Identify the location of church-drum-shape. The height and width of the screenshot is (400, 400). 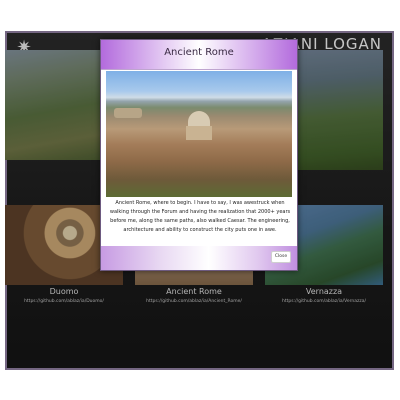
(199, 133).